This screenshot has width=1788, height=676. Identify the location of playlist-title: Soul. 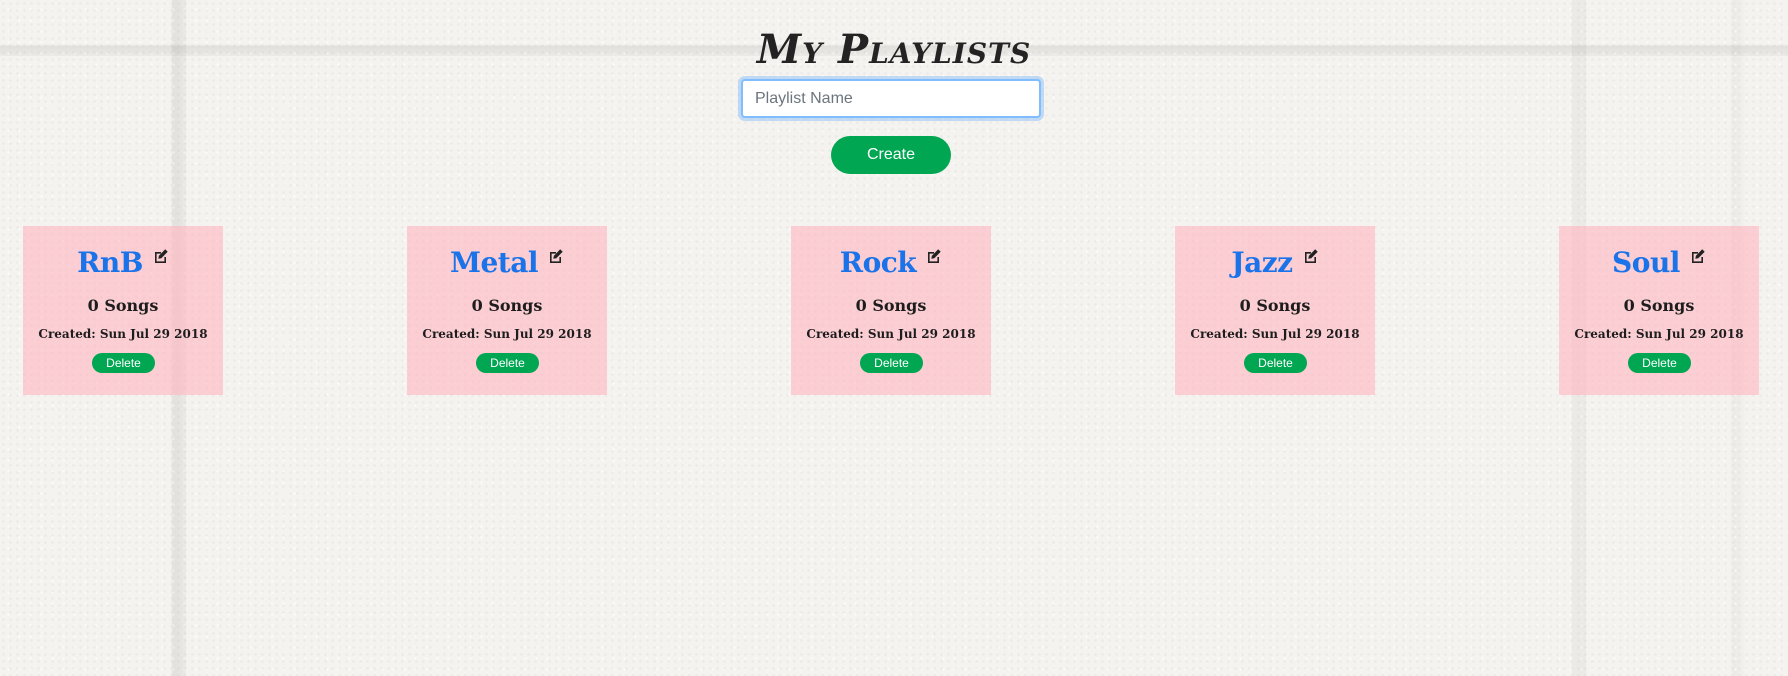
(1646, 262).